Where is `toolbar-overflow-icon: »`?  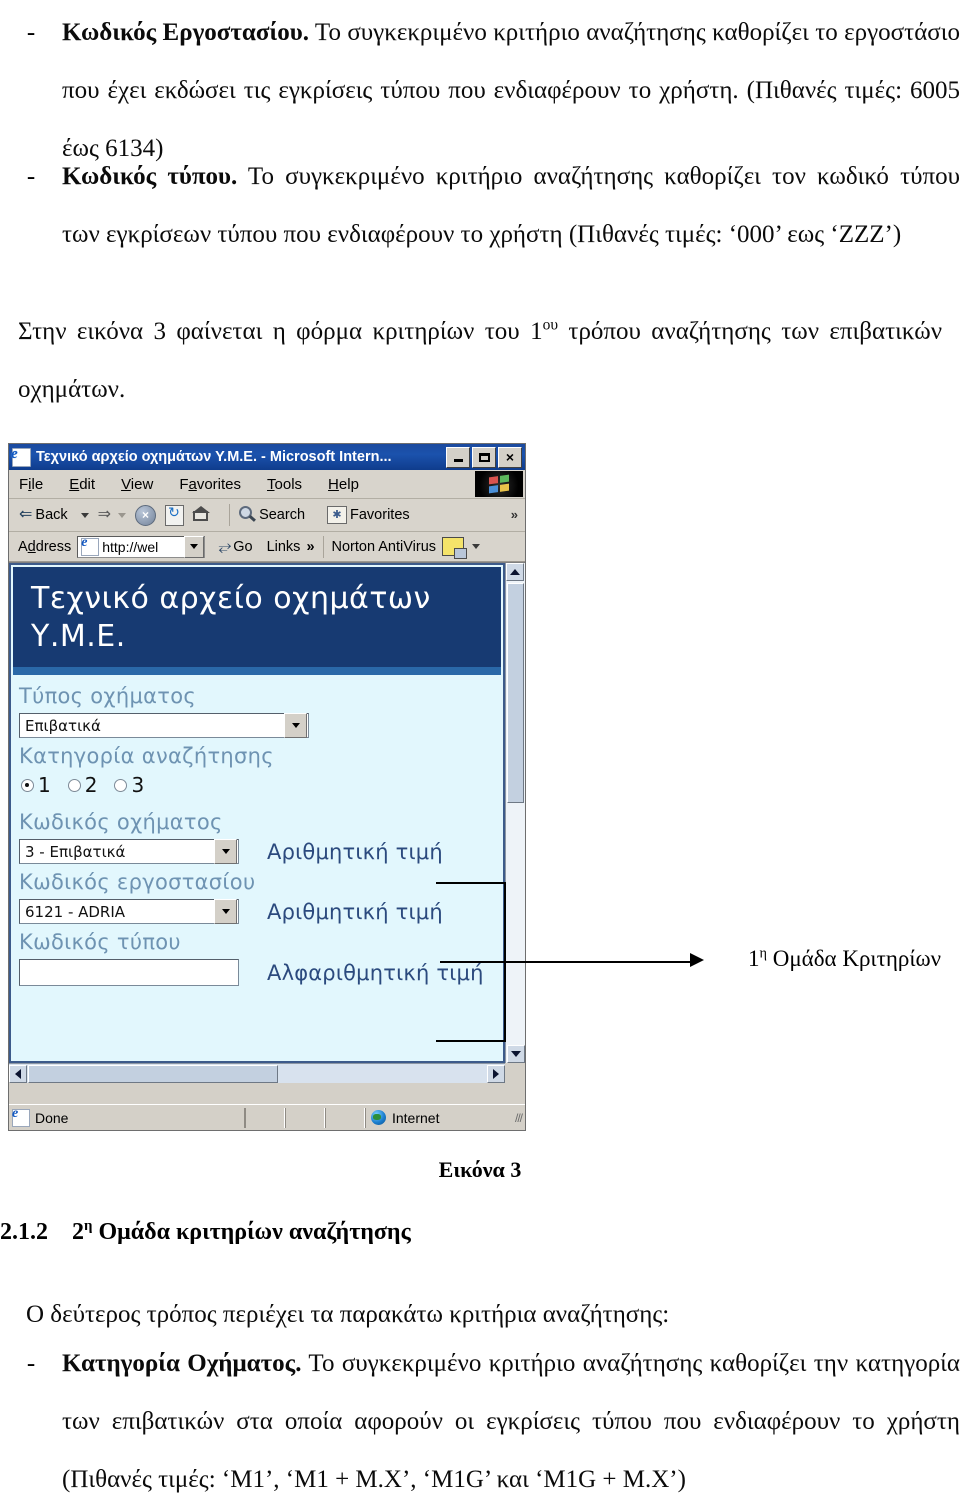
toolbar-overflow-icon: » is located at coordinates (514, 514).